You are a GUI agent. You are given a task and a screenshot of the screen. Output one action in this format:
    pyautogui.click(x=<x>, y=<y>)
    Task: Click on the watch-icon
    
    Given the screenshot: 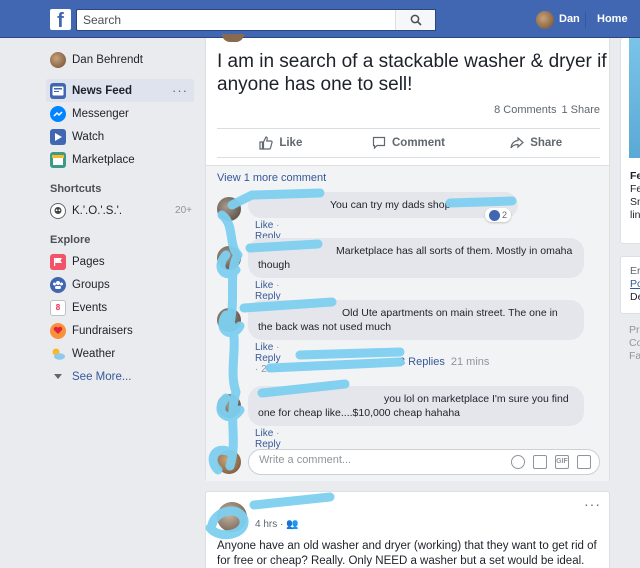 What is the action you would take?
    pyautogui.click(x=58, y=136)
    